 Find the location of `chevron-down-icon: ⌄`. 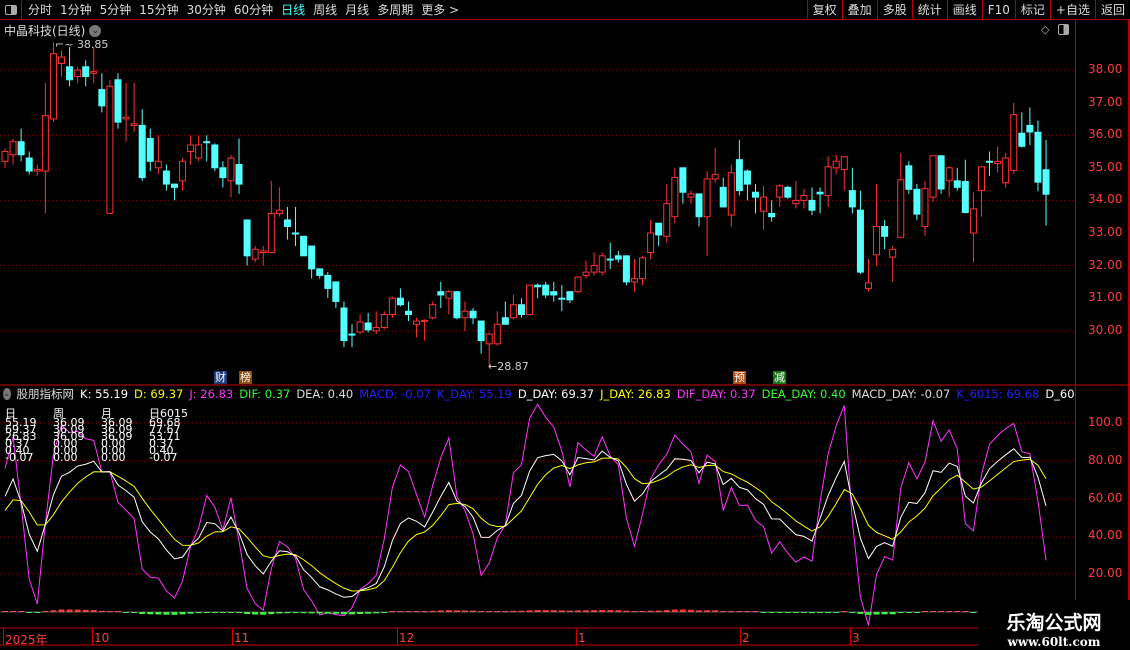

chevron-down-icon: ⌄ is located at coordinates (7, 394).